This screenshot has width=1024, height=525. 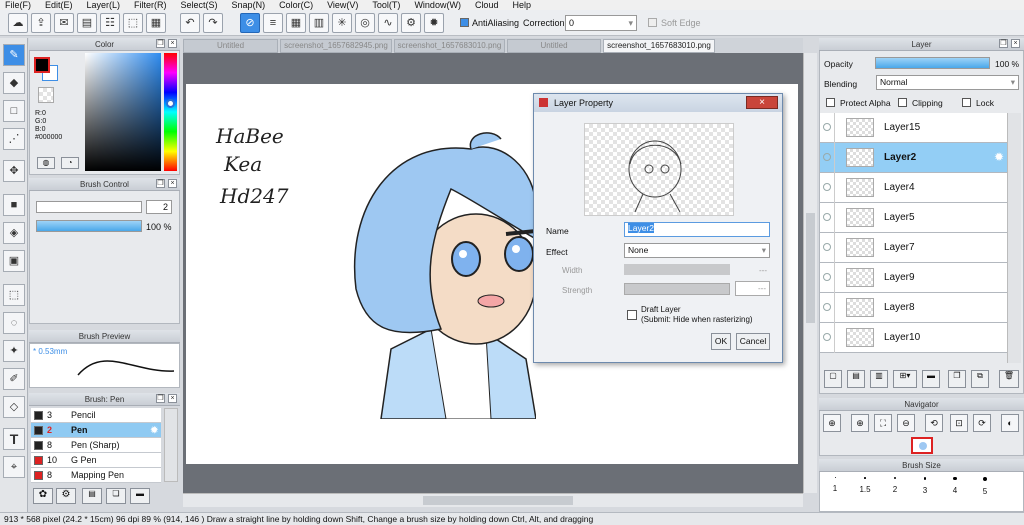 I want to click on brush-page-icon: ▤, so click(x=92, y=496).